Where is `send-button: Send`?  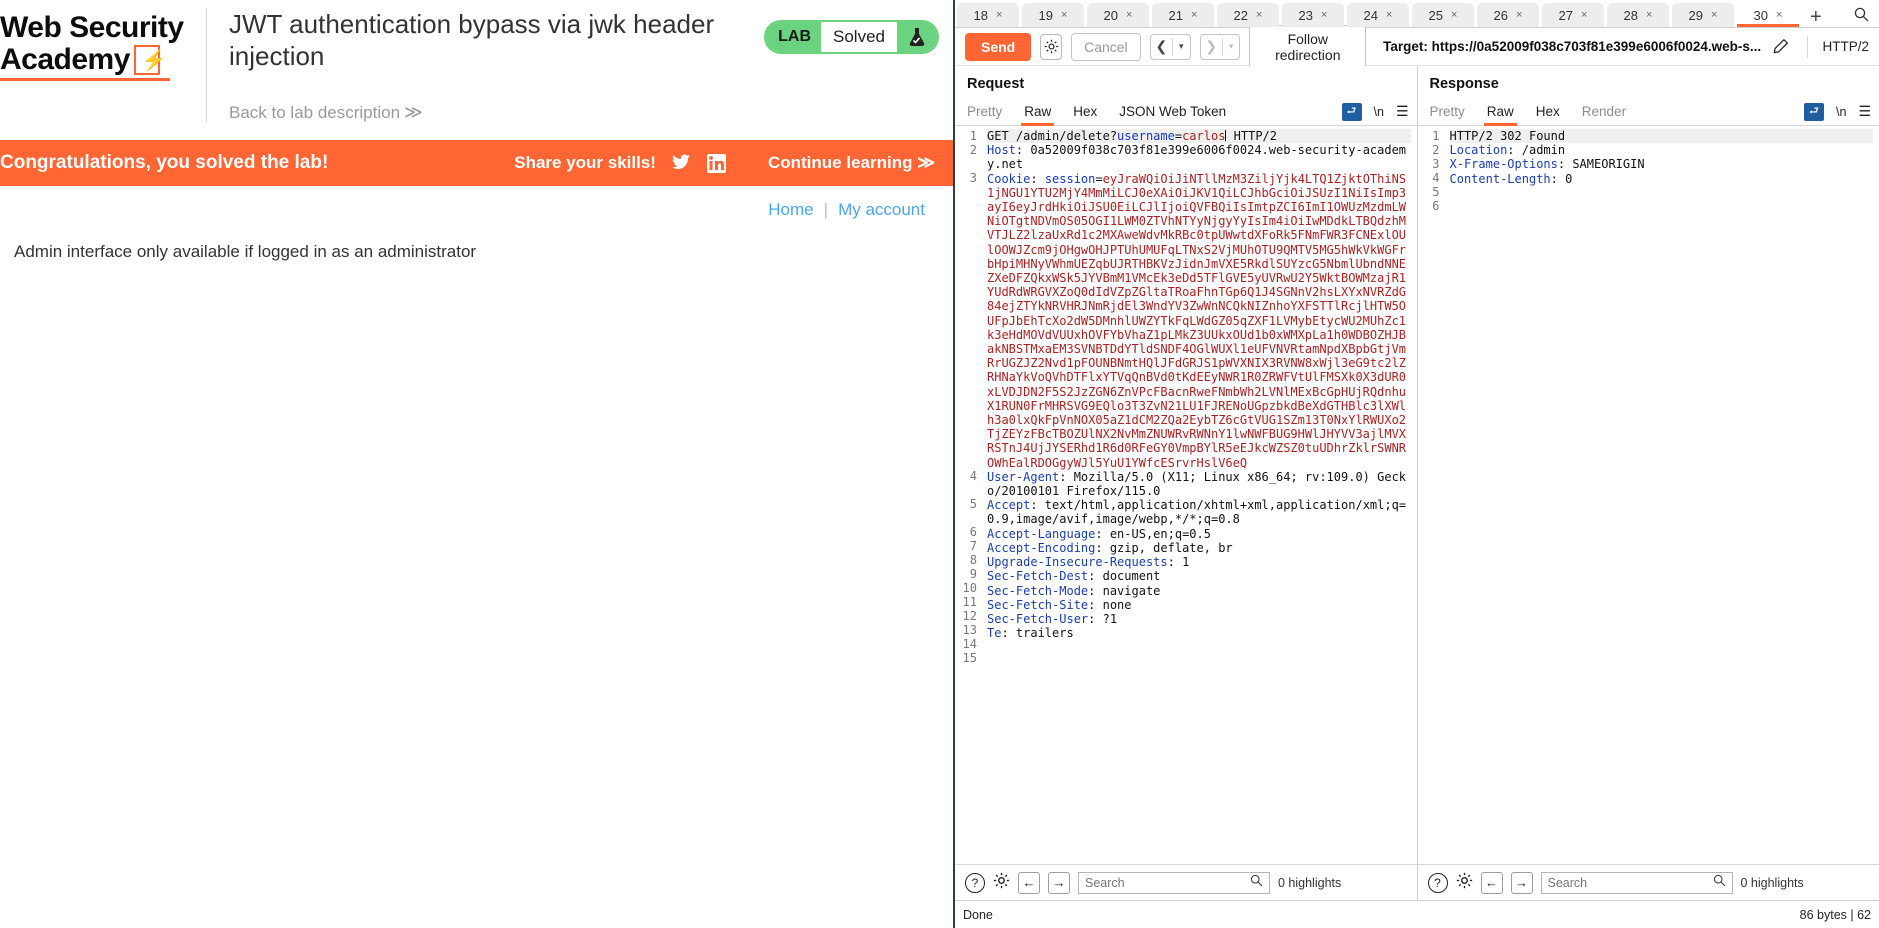 send-button: Send is located at coordinates (998, 46).